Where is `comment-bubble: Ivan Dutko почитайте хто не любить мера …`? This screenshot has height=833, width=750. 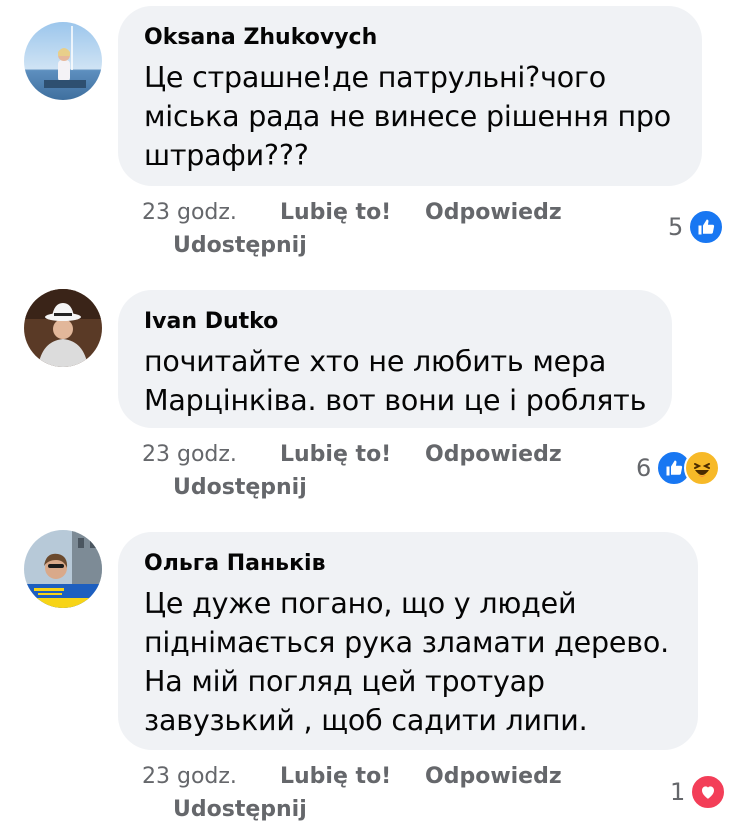 comment-bubble: Ivan Dutko почитайте хто не любить мера … is located at coordinates (395, 359).